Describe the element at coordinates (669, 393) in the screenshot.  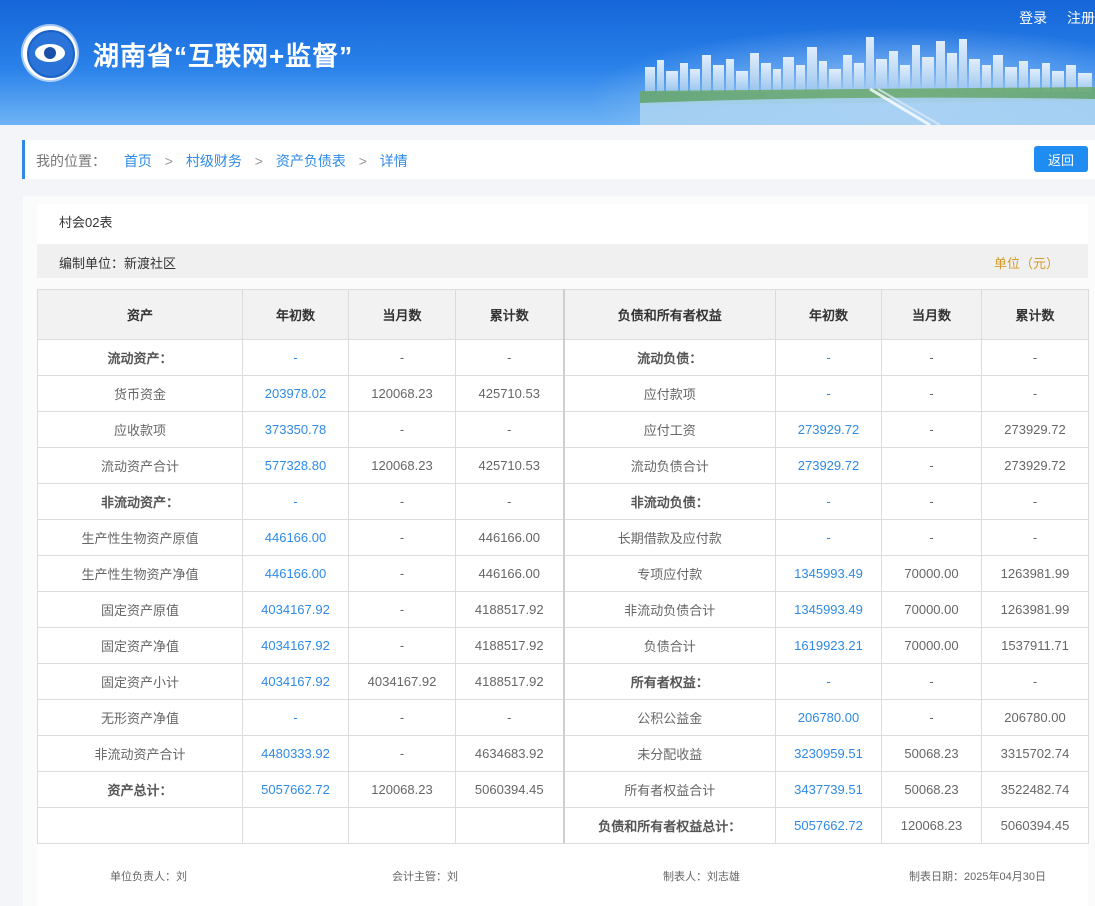
I see `liability-item-name: 应付款项` at that location.